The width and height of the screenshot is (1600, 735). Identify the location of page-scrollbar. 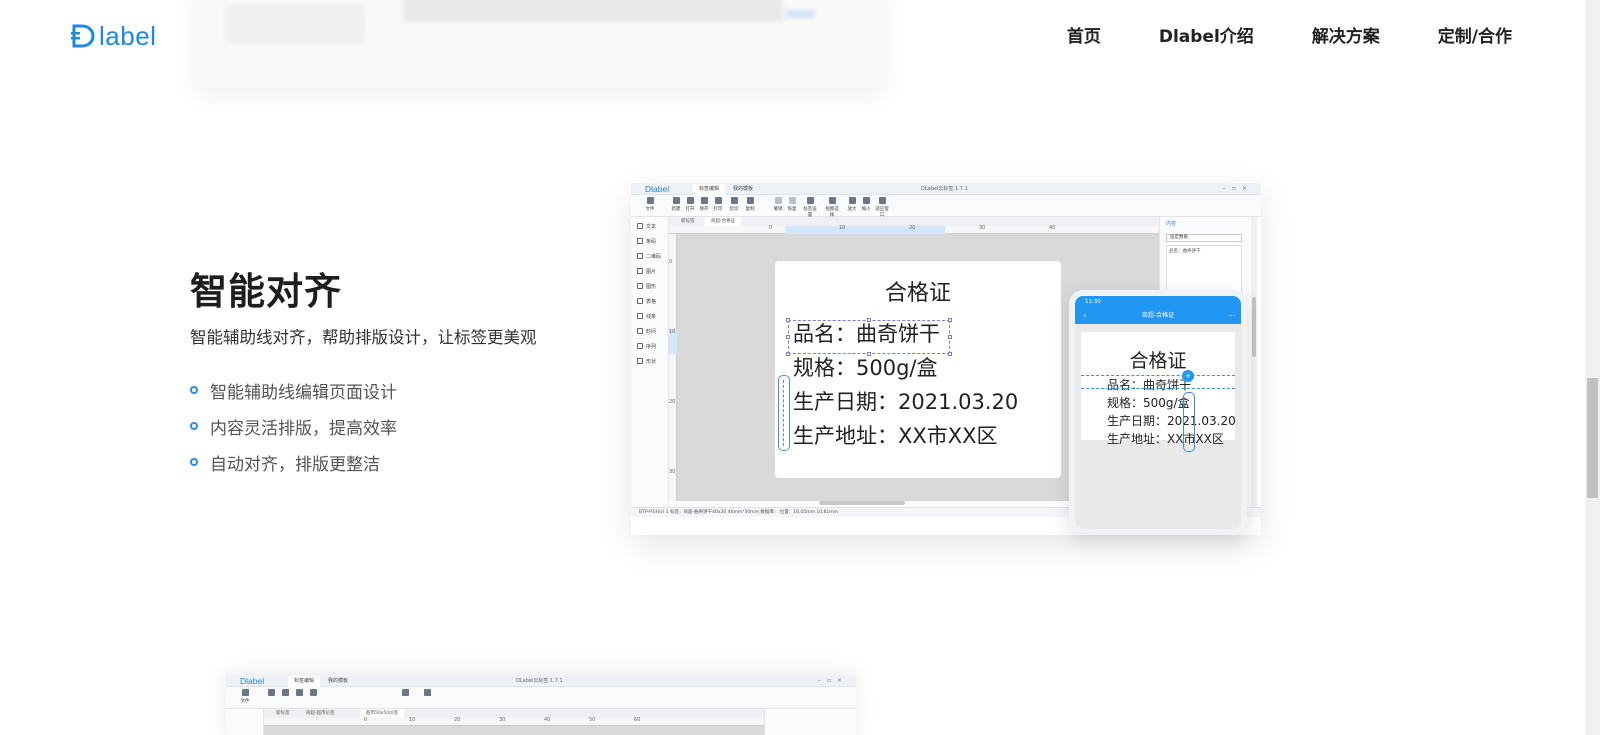
(1592, 367).